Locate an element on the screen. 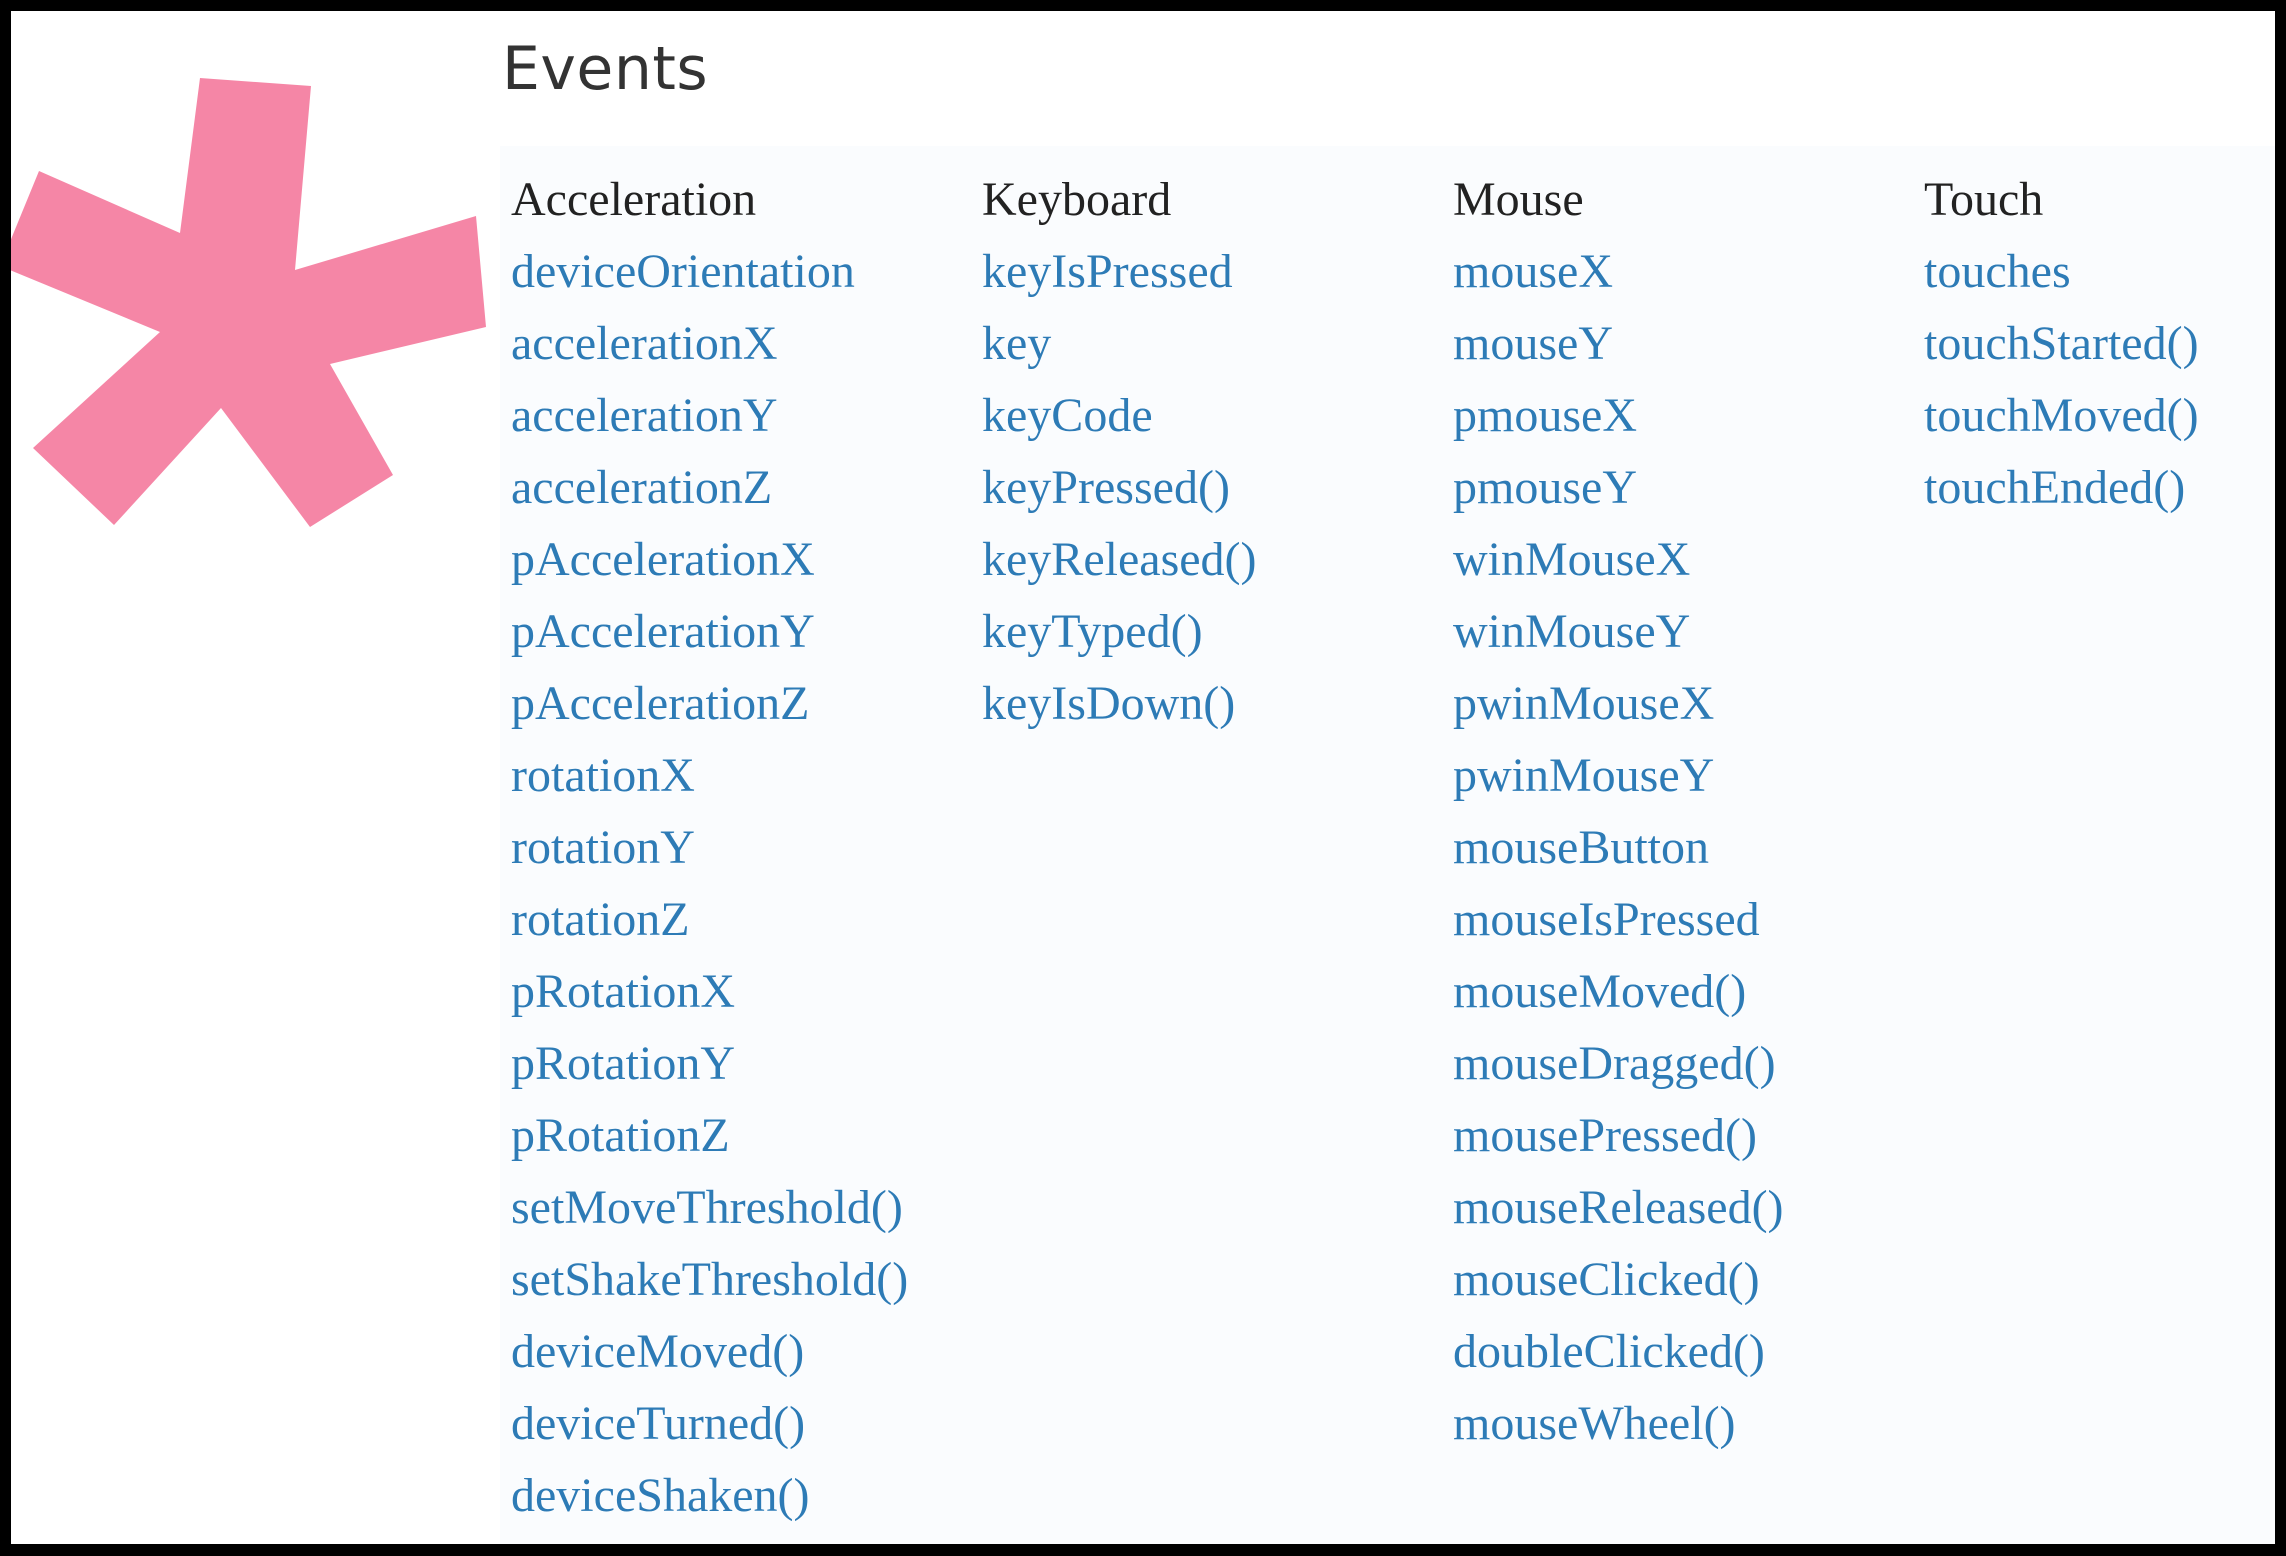  list-item: keyIsDown() is located at coordinates (1212, 704).